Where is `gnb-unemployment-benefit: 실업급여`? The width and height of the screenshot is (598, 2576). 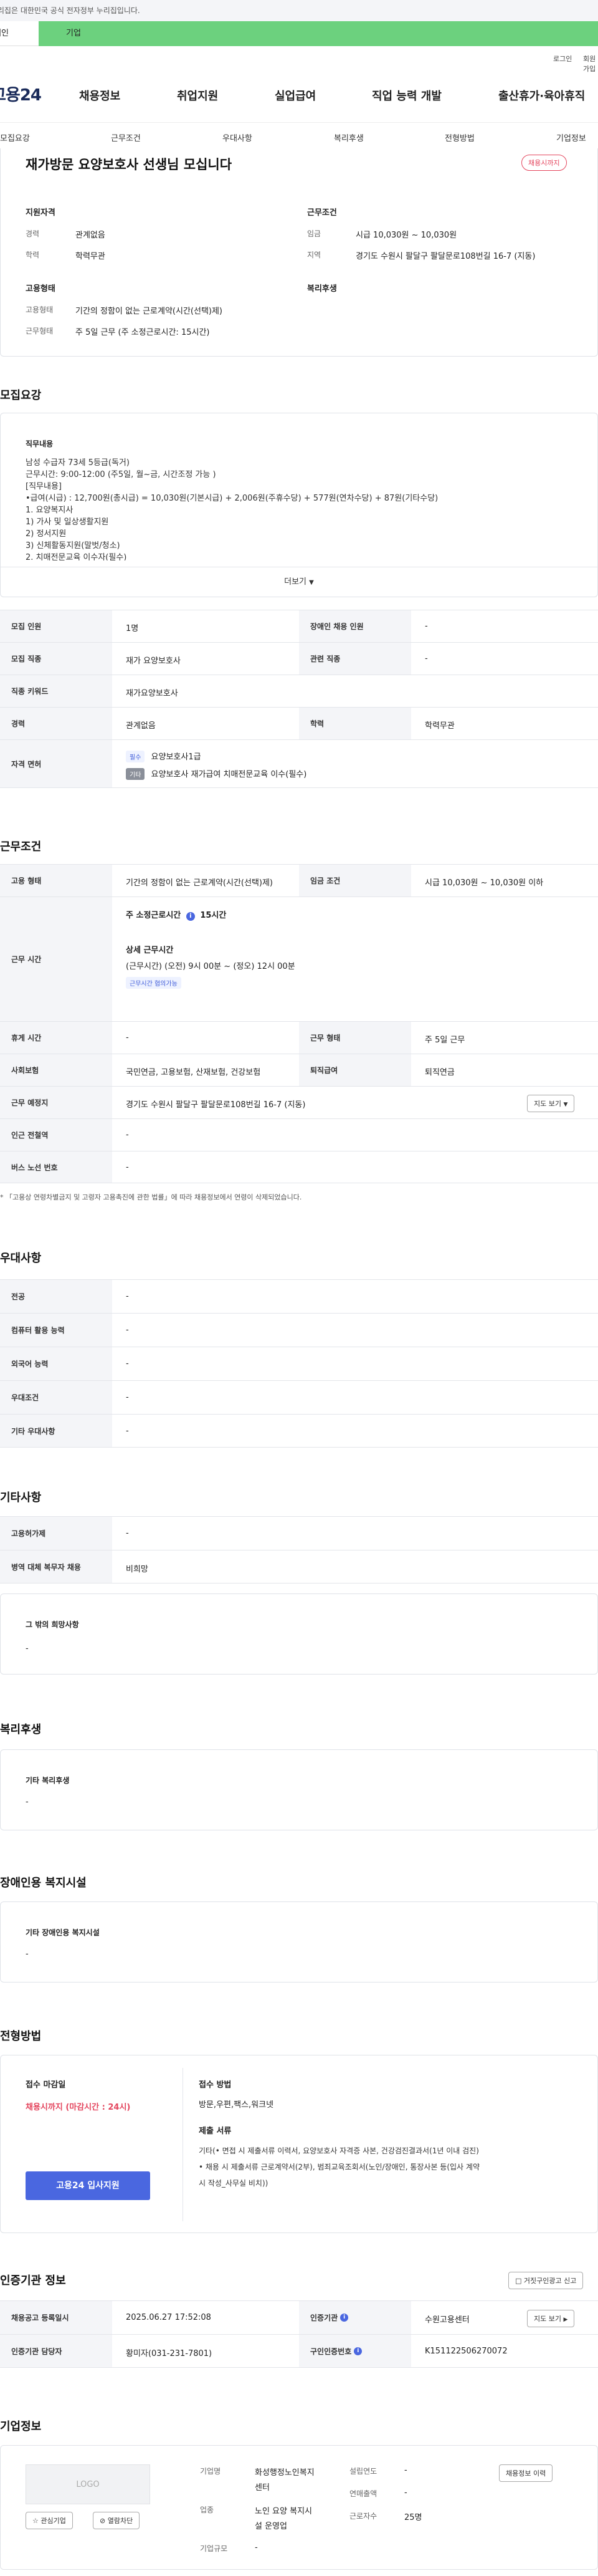
gnb-unemployment-benefit: 실업급여 is located at coordinates (295, 95).